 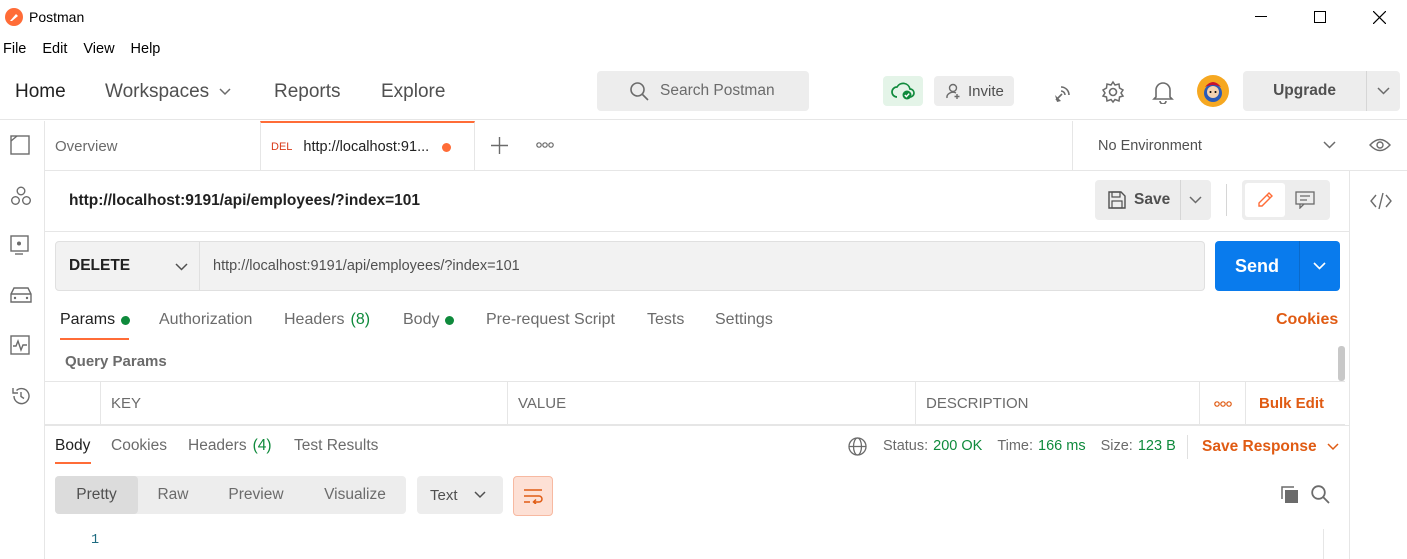 What do you see at coordinates (703, 91) in the screenshot?
I see `search-input: Search Postman` at bounding box center [703, 91].